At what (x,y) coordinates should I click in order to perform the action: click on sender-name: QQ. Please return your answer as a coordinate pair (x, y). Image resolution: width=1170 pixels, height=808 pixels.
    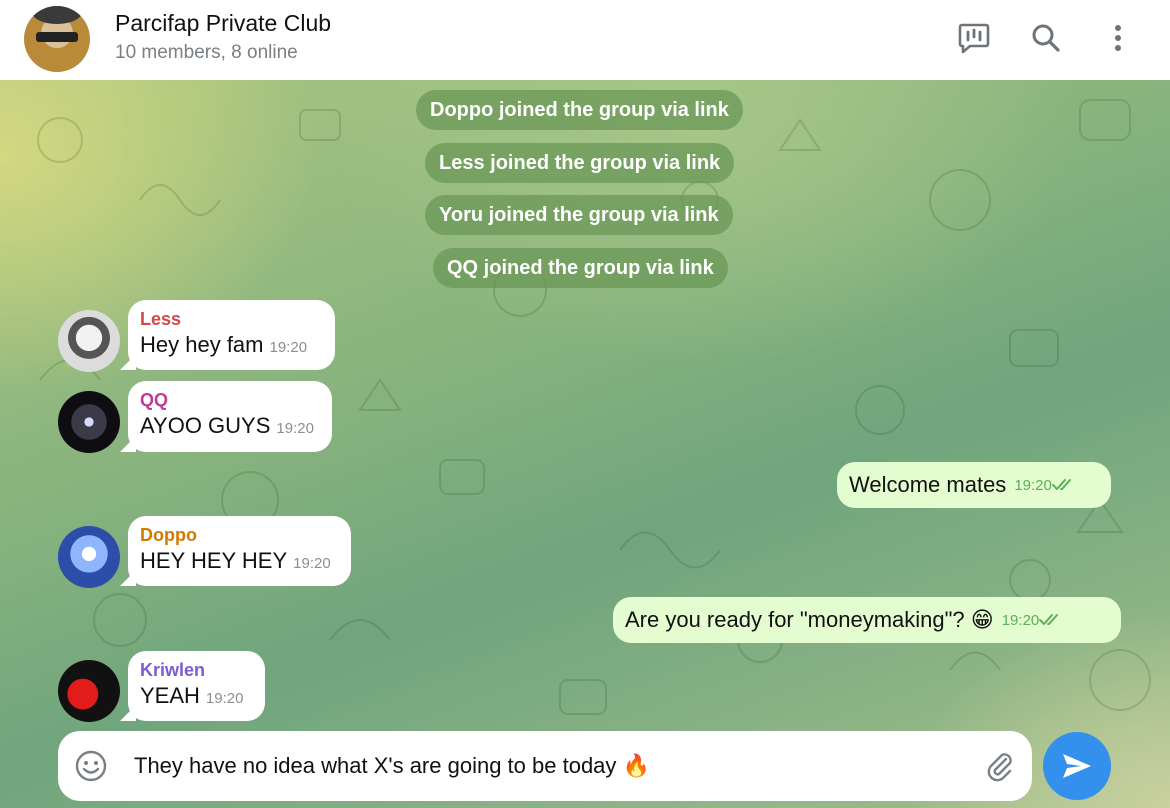
    Looking at the image, I should click on (230, 400).